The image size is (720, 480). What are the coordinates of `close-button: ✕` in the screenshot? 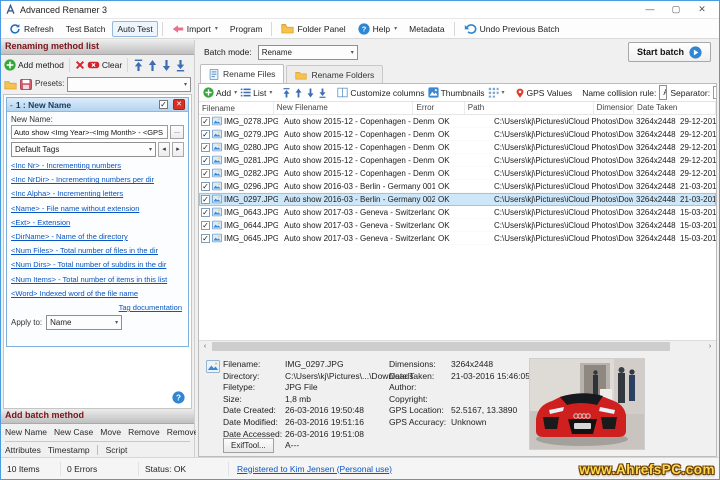 It's located at (702, 9).